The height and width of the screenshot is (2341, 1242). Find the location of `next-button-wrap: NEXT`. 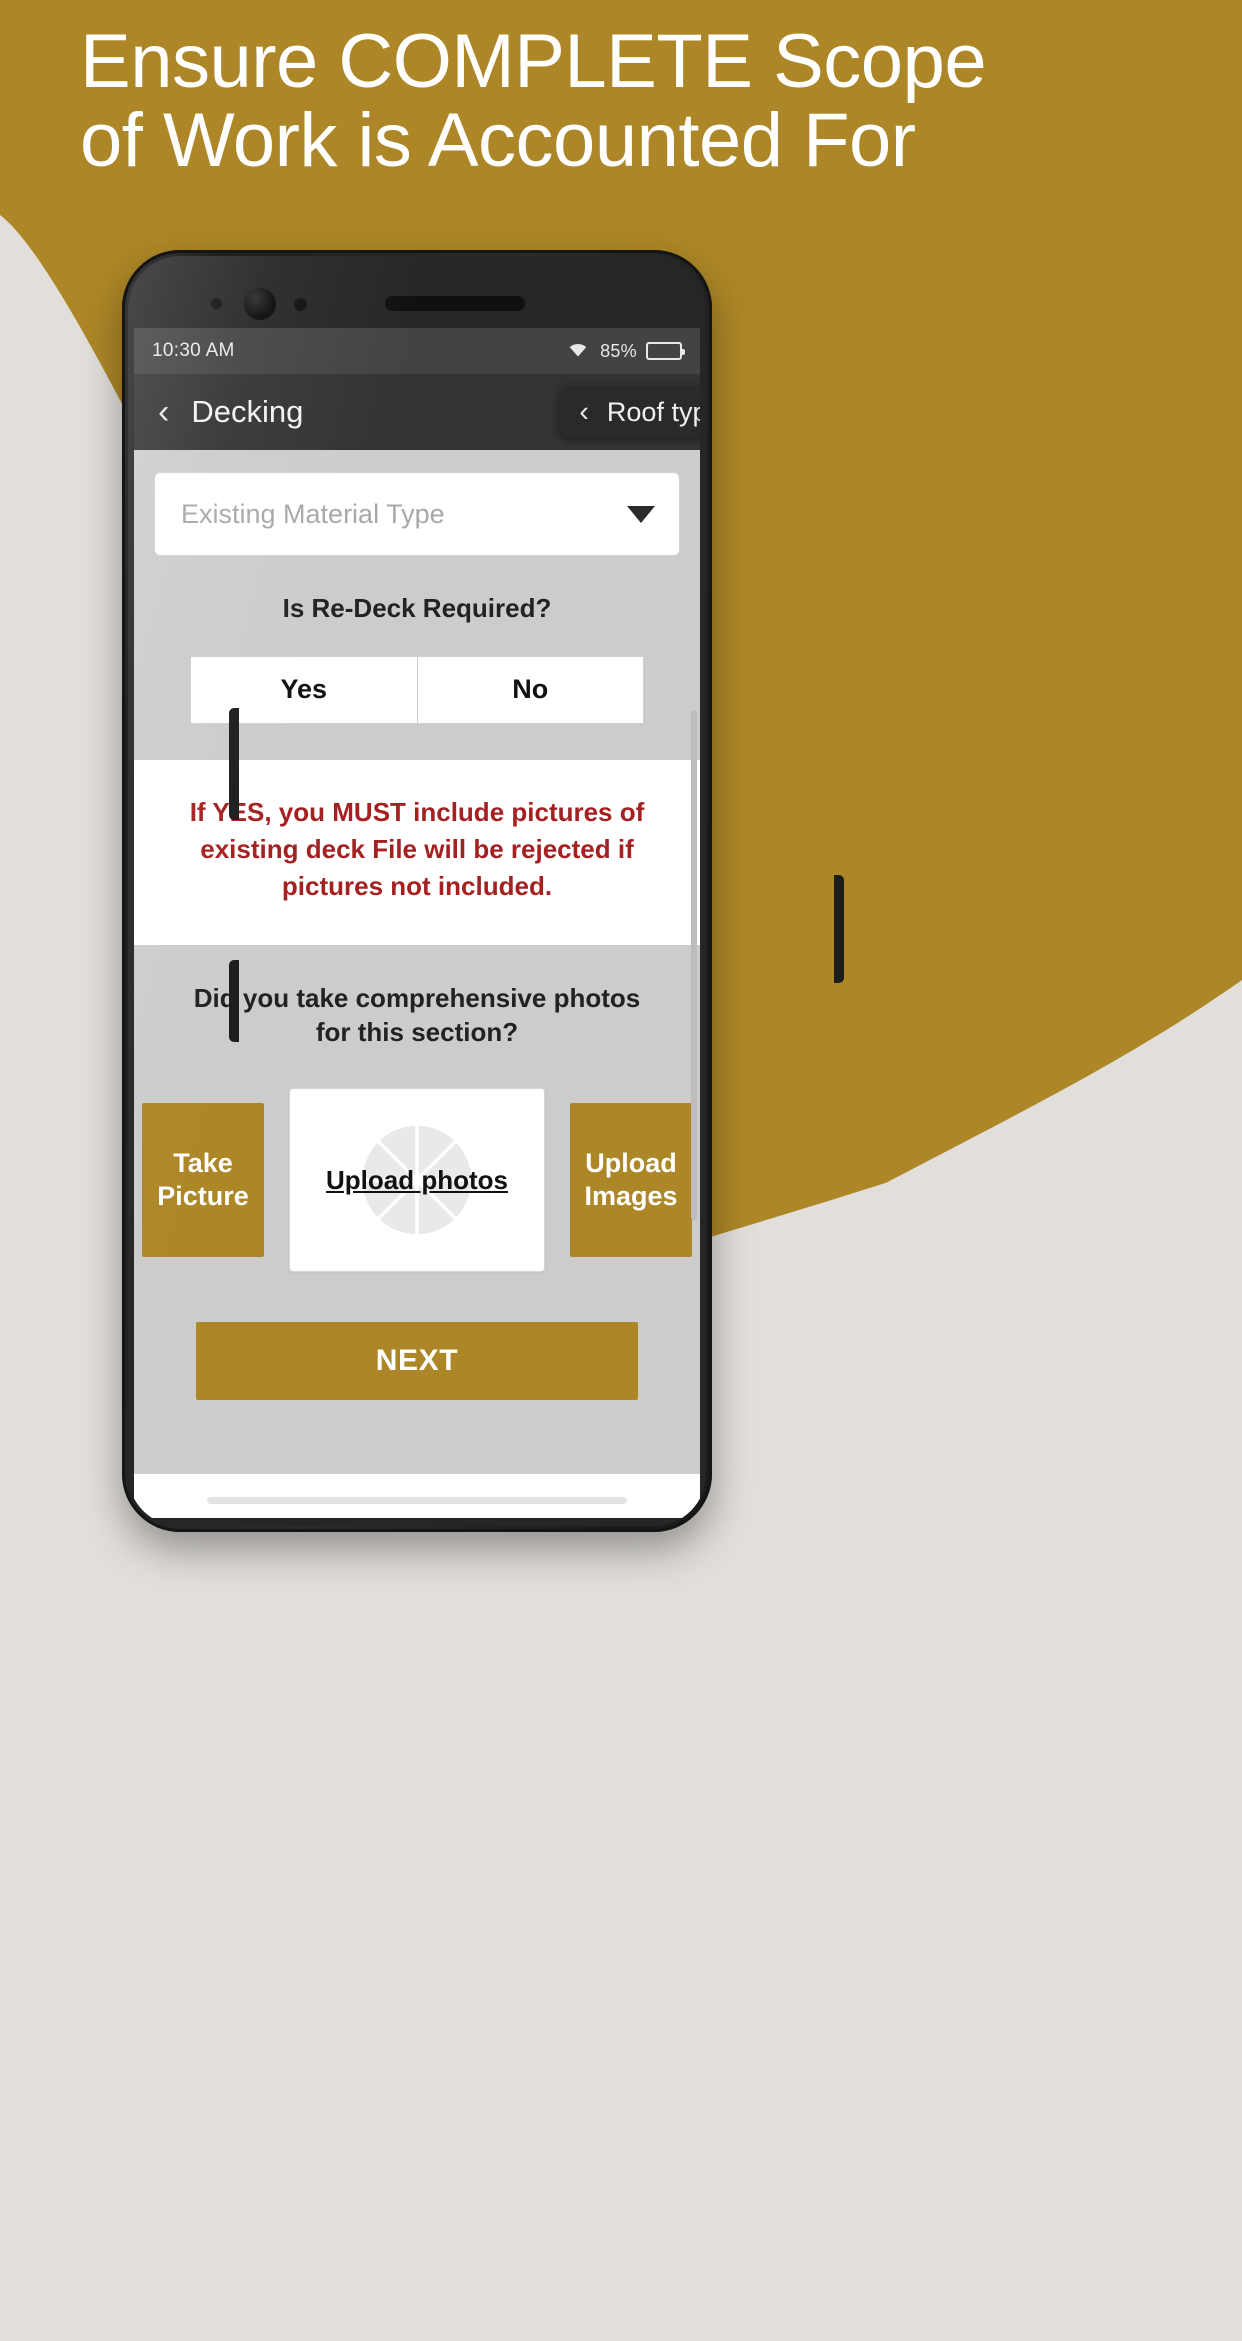

next-button-wrap: NEXT is located at coordinates (417, 1340).